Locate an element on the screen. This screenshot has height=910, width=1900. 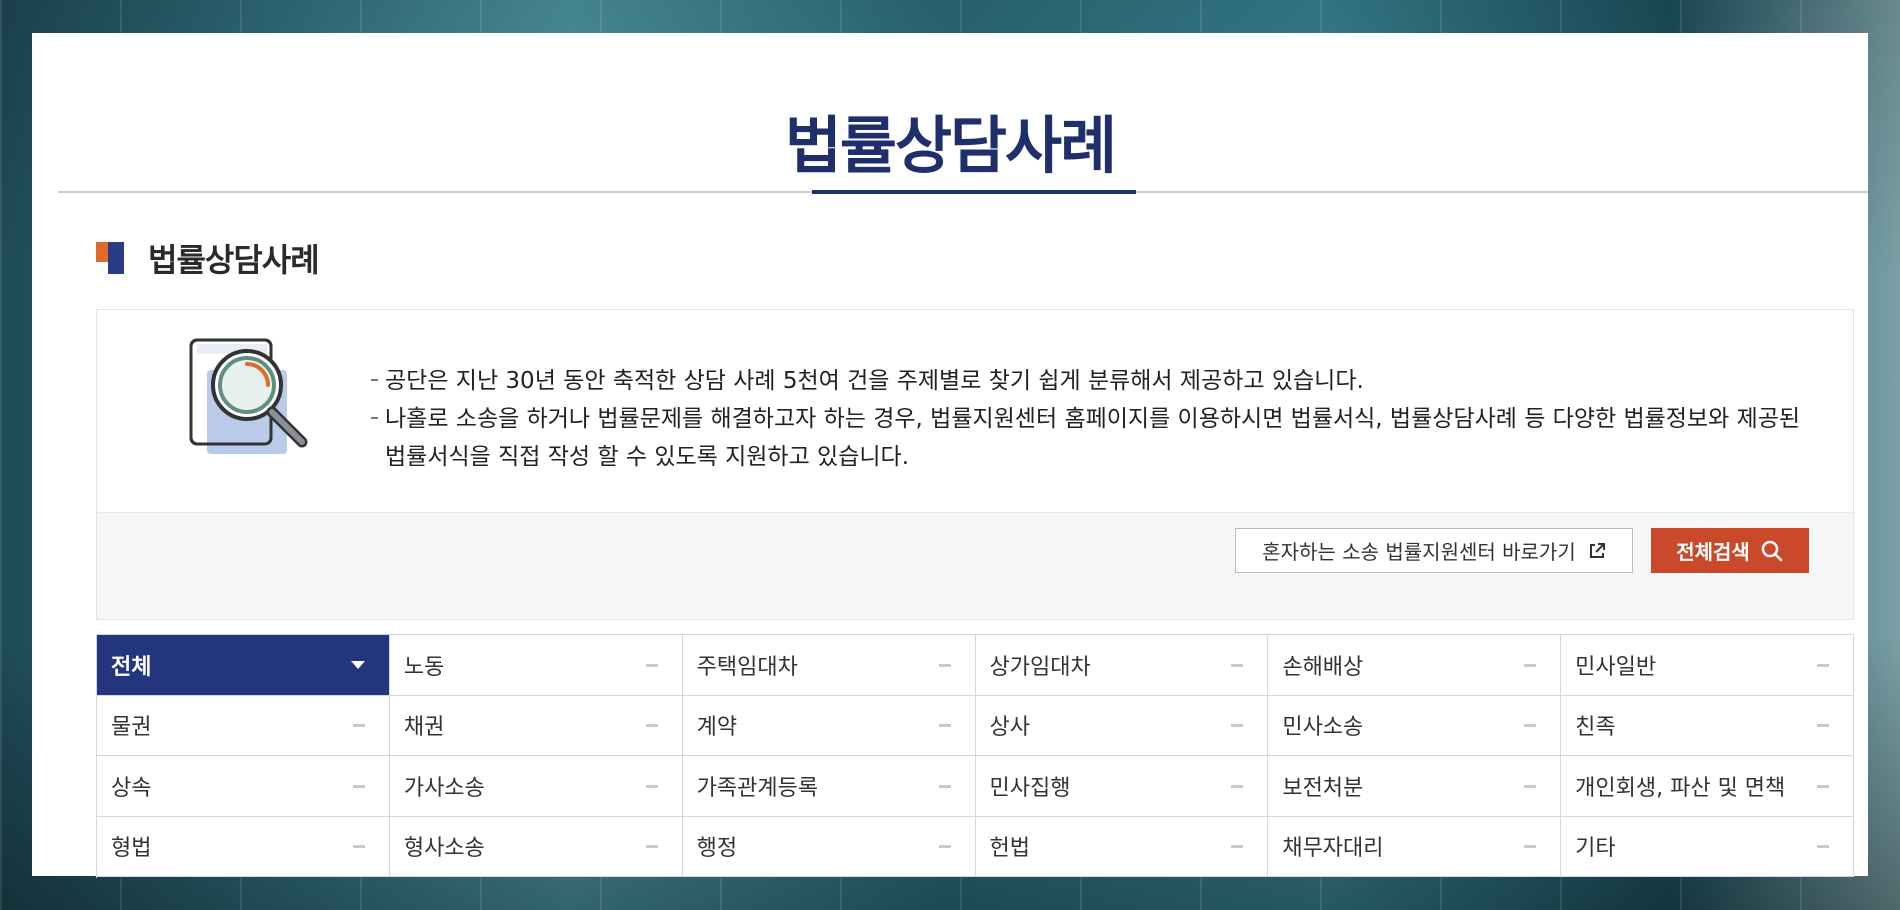
category-tab: 물권 is located at coordinates (243, 725).